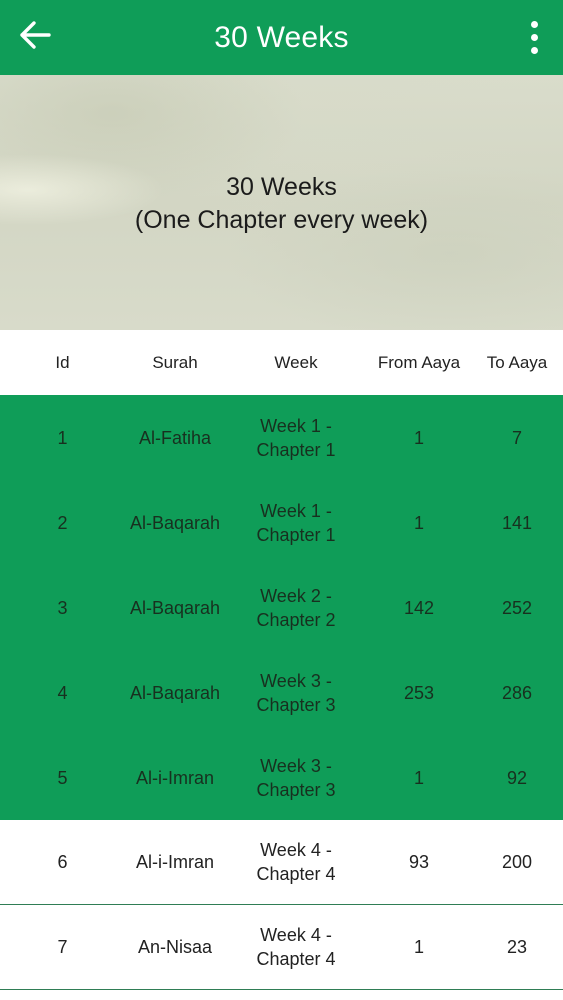 The width and height of the screenshot is (563, 1000). Describe the element at coordinates (62, 607) in the screenshot. I see `cell-id: 3` at that location.